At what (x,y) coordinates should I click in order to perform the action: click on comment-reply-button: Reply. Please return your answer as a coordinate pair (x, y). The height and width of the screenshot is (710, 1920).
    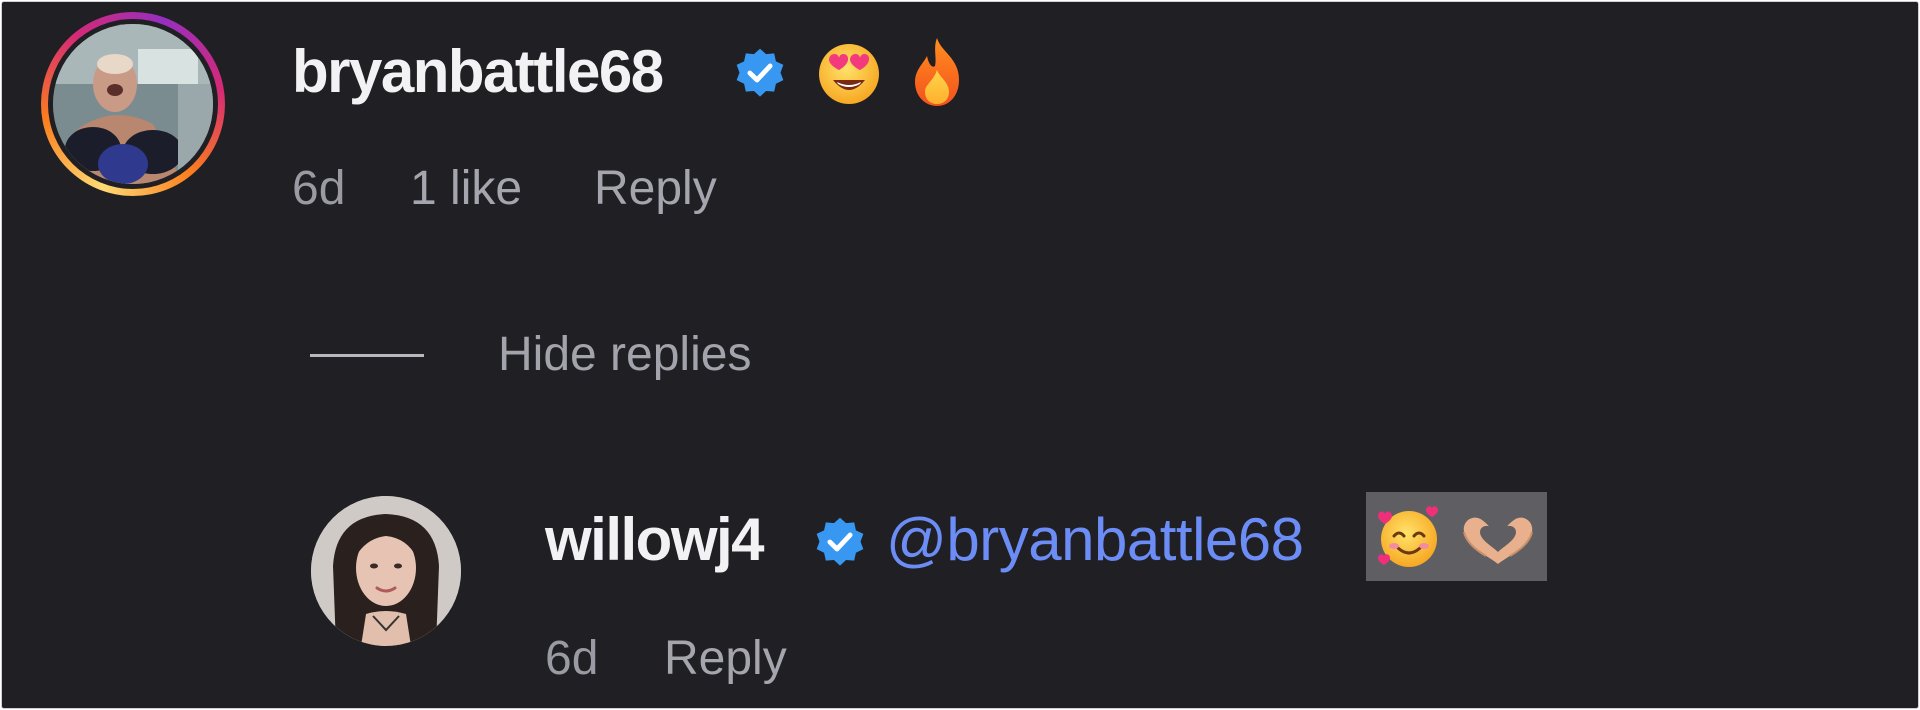
    Looking at the image, I should click on (655, 189).